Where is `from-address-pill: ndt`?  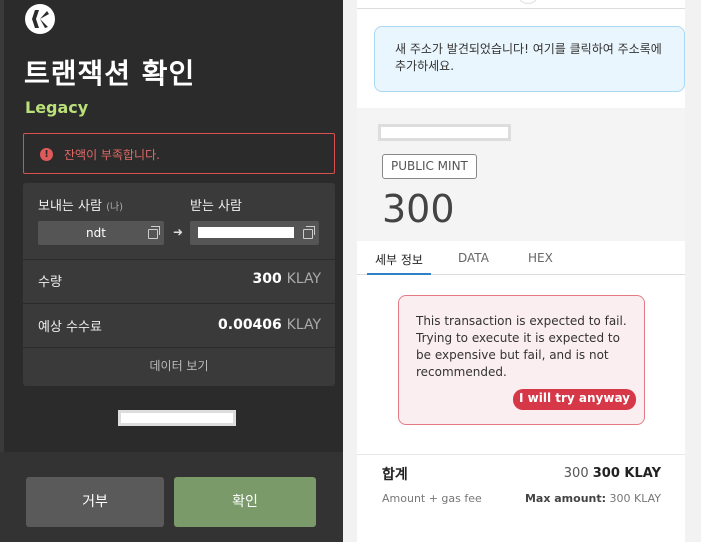
from-address-pill: ndt is located at coordinates (101, 233).